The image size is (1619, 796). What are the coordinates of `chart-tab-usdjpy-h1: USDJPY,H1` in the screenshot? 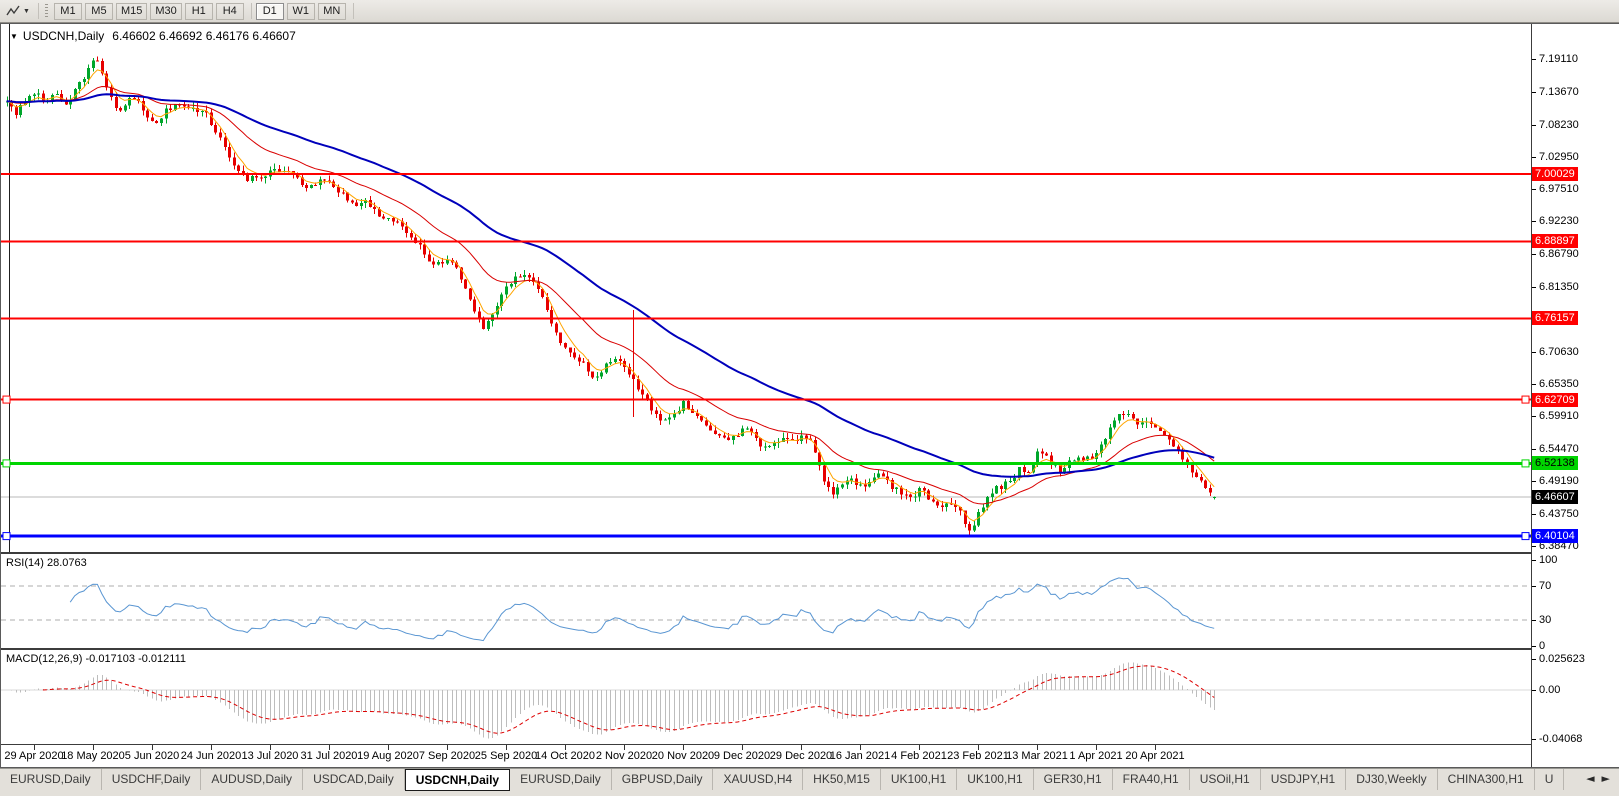 It's located at (1304, 779).